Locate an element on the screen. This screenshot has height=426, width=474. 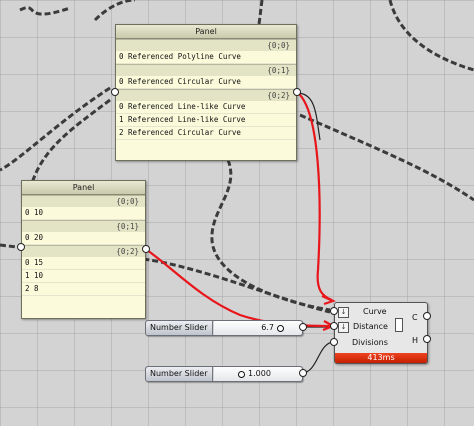
input-divisions-label: Divisions is located at coordinates (370, 342).